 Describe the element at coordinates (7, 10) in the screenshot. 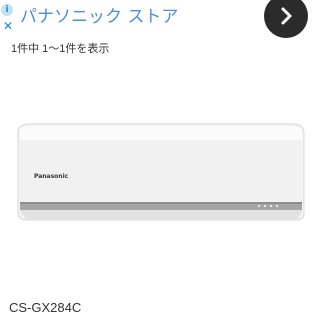

I see `ad-info-icon: i` at that location.